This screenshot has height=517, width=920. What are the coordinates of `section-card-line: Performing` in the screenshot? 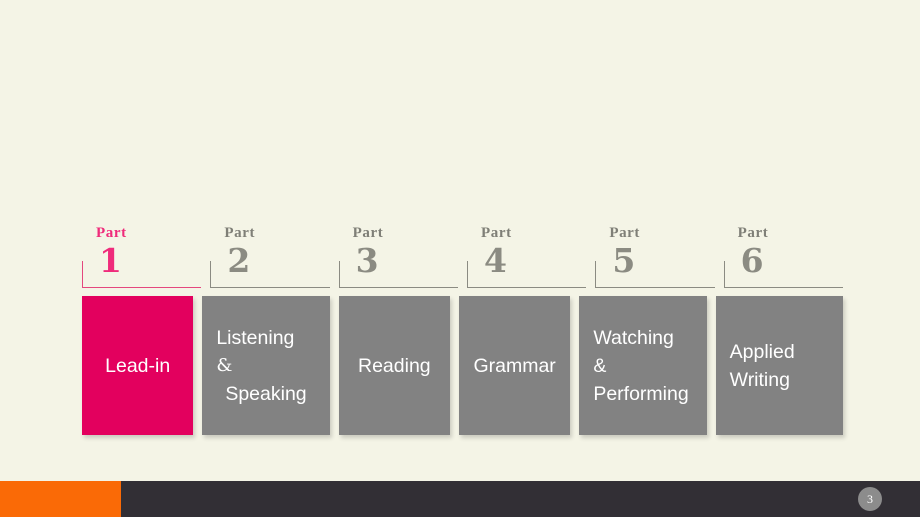 It's located at (641, 393).